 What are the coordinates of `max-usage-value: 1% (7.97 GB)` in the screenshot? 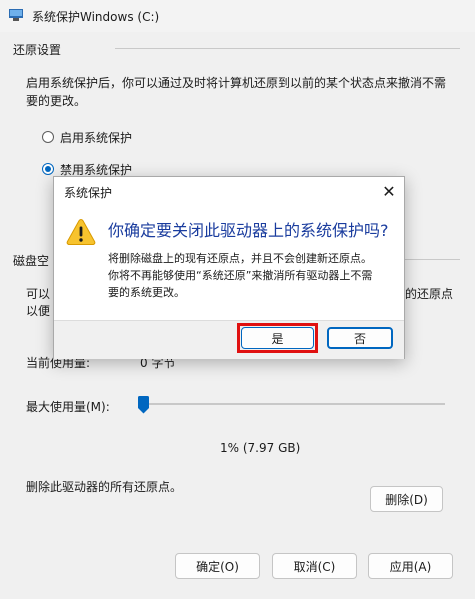 It's located at (260, 448).